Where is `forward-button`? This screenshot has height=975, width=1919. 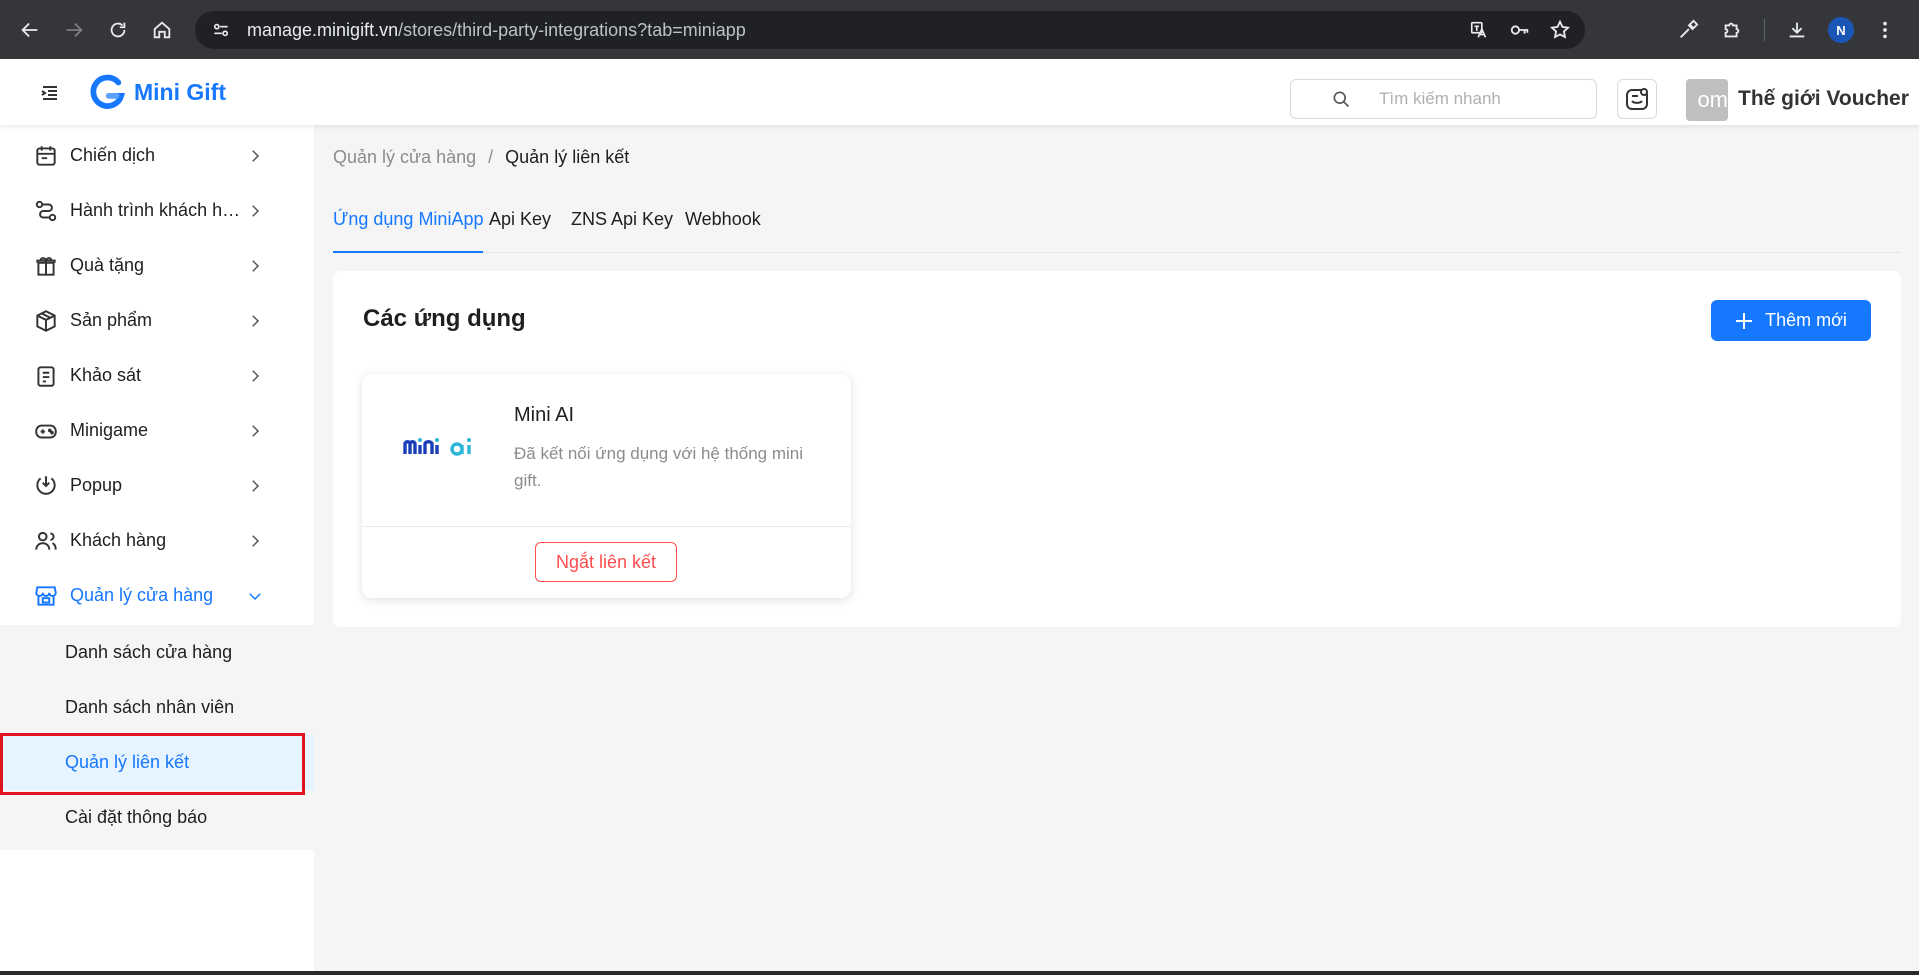 forward-button is located at coordinates (74, 30).